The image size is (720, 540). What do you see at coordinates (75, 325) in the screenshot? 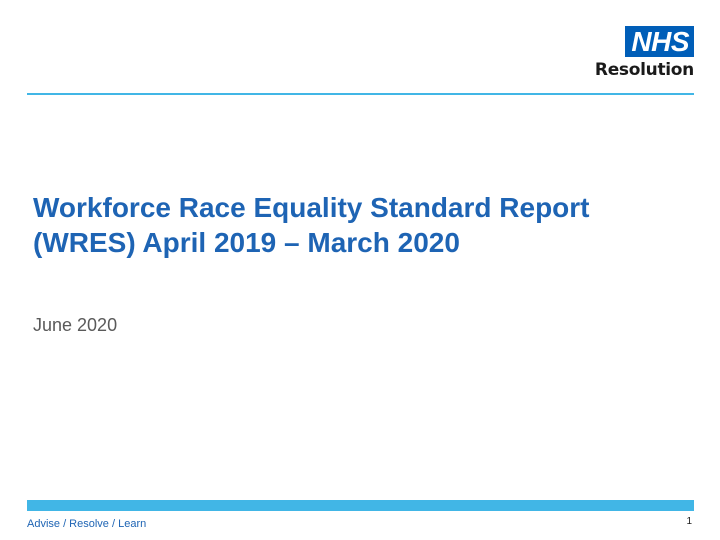
I see `slide-date: June 2020` at bounding box center [75, 325].